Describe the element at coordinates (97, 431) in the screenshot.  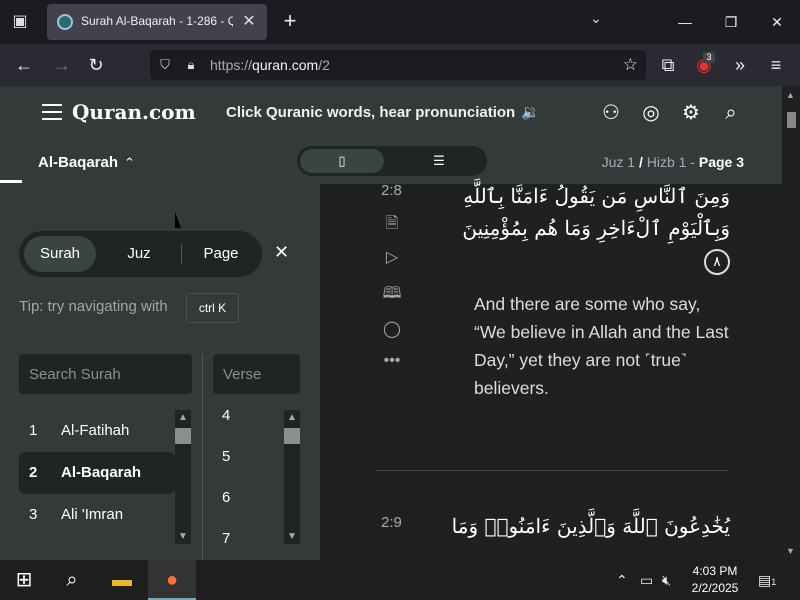
I see `surah-list-item: 1 Al-Fatihah` at that location.